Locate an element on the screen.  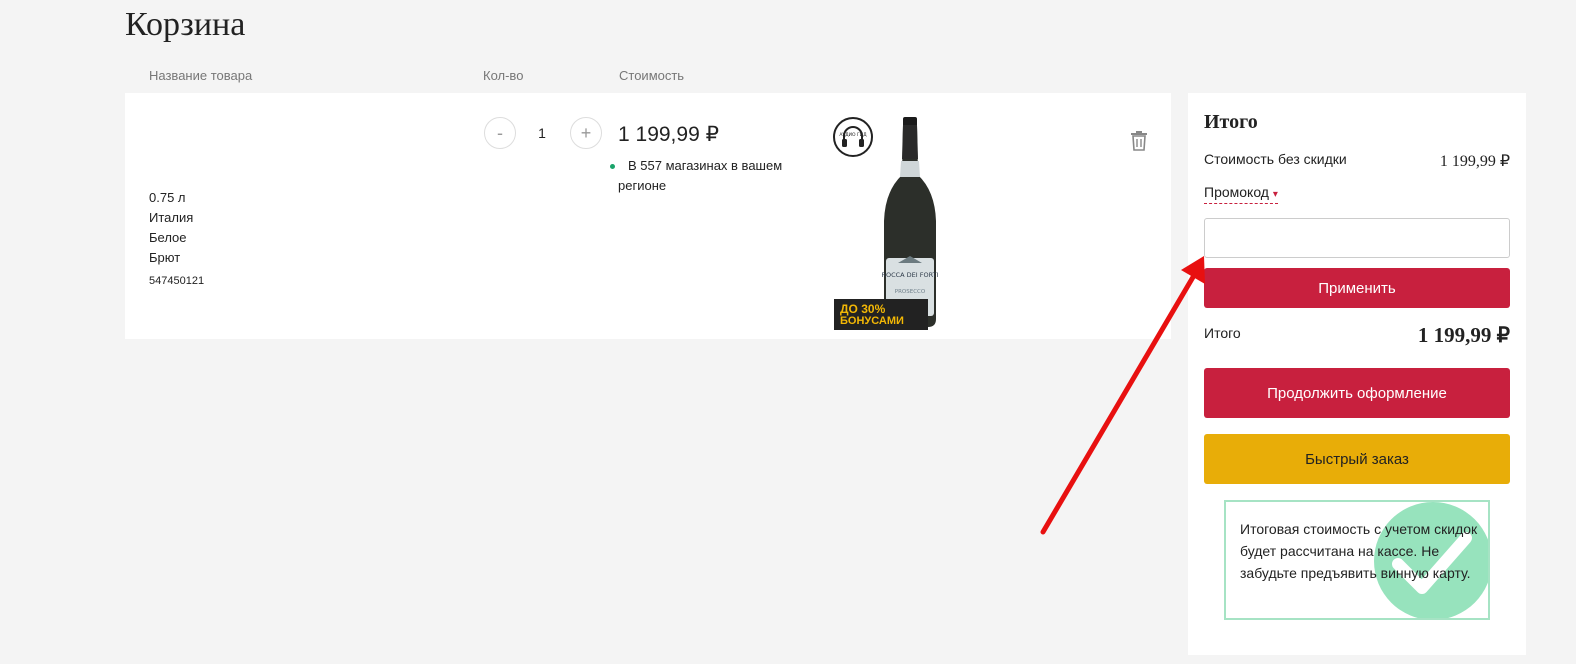
column-header-cost: Стоимость is located at coordinates (652, 75).